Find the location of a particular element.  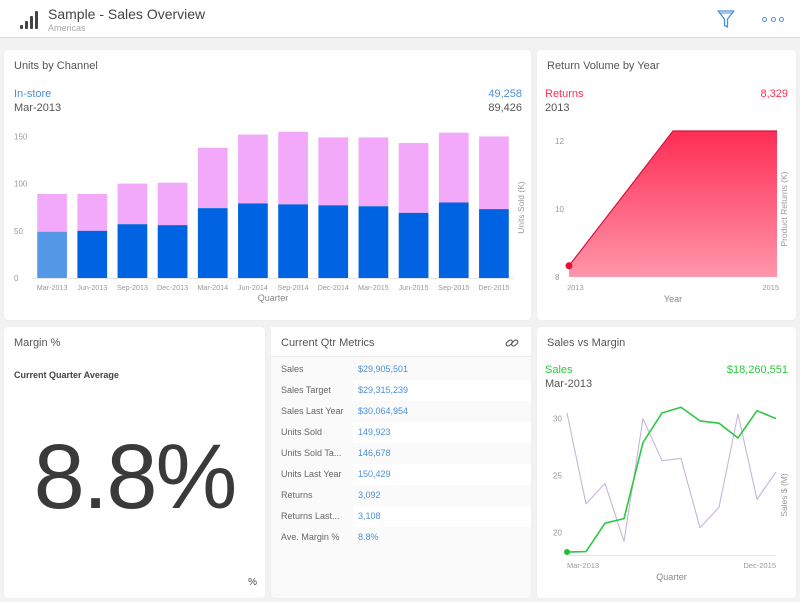

y-tick-label: 25 is located at coordinates (557, 475).